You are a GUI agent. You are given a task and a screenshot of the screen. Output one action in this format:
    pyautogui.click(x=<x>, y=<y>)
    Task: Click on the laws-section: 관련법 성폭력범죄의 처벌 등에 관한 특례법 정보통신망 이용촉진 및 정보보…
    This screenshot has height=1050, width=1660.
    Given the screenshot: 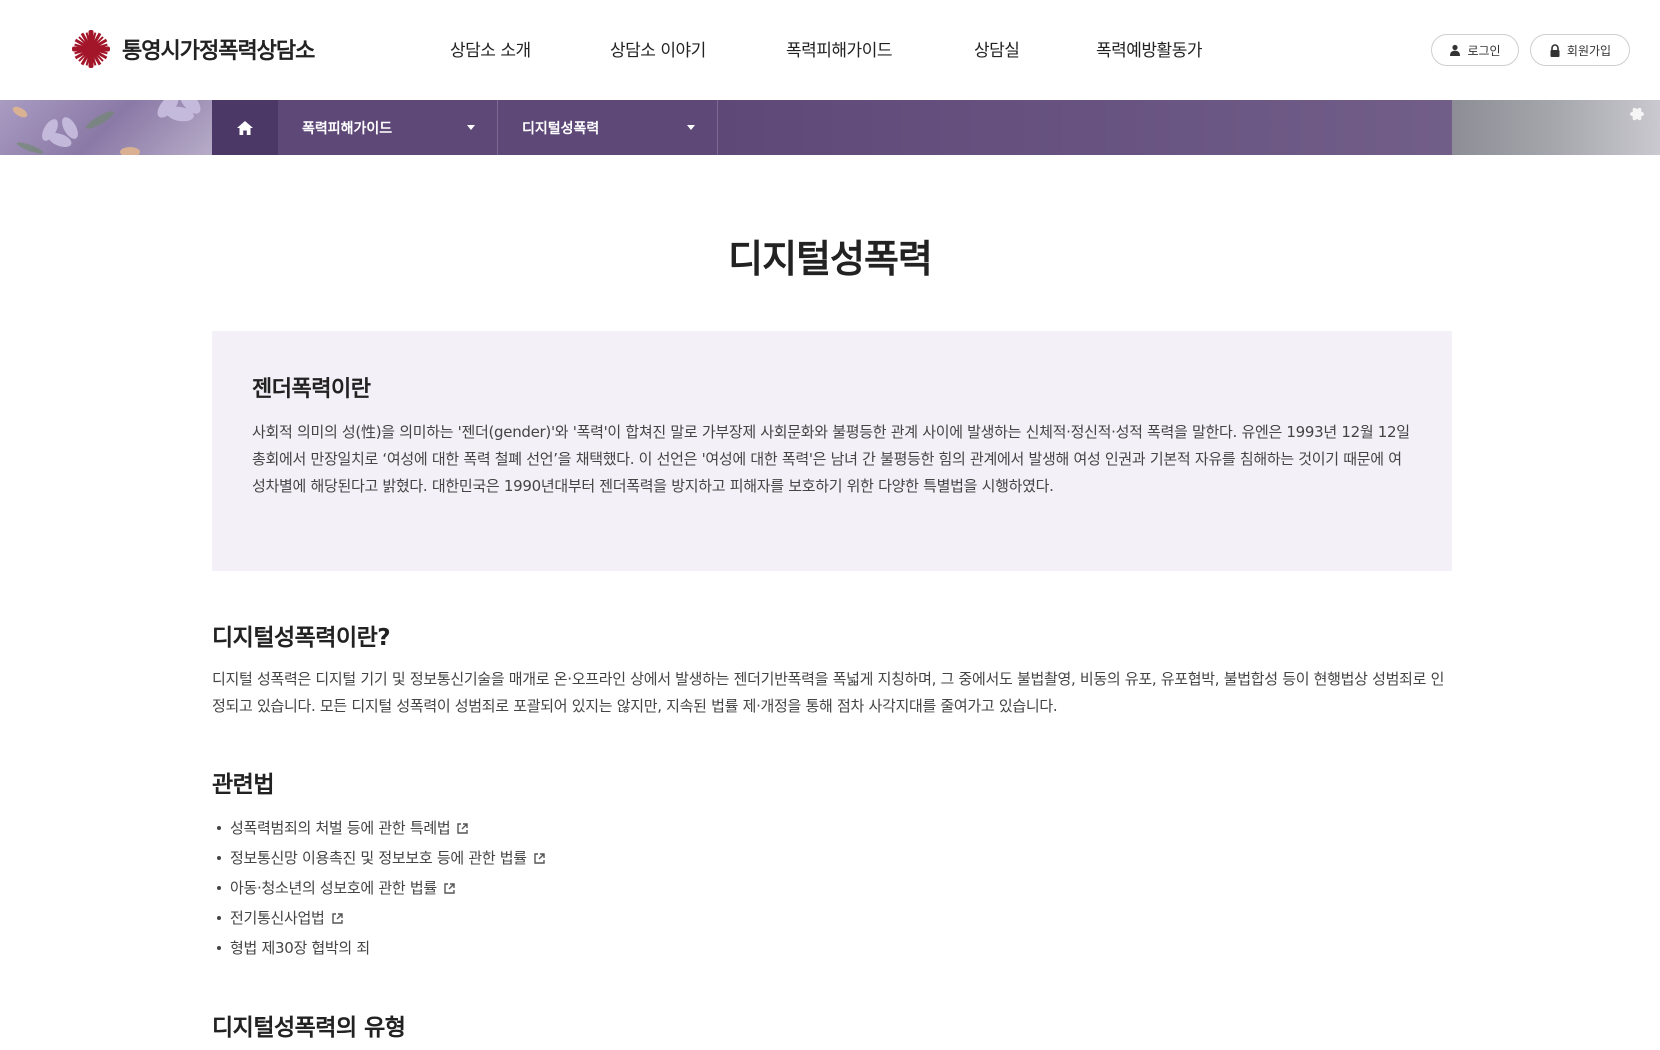 What is the action you would take?
    pyautogui.click(x=832, y=864)
    